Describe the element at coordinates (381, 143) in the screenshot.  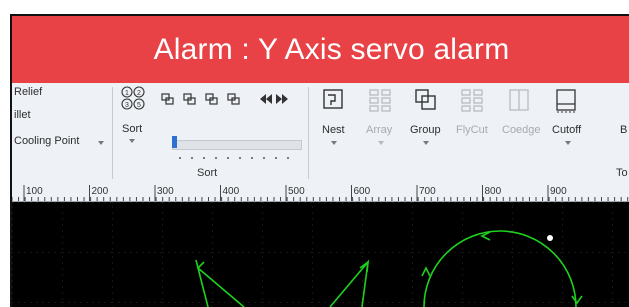
I see `array-dropdown-icon` at that location.